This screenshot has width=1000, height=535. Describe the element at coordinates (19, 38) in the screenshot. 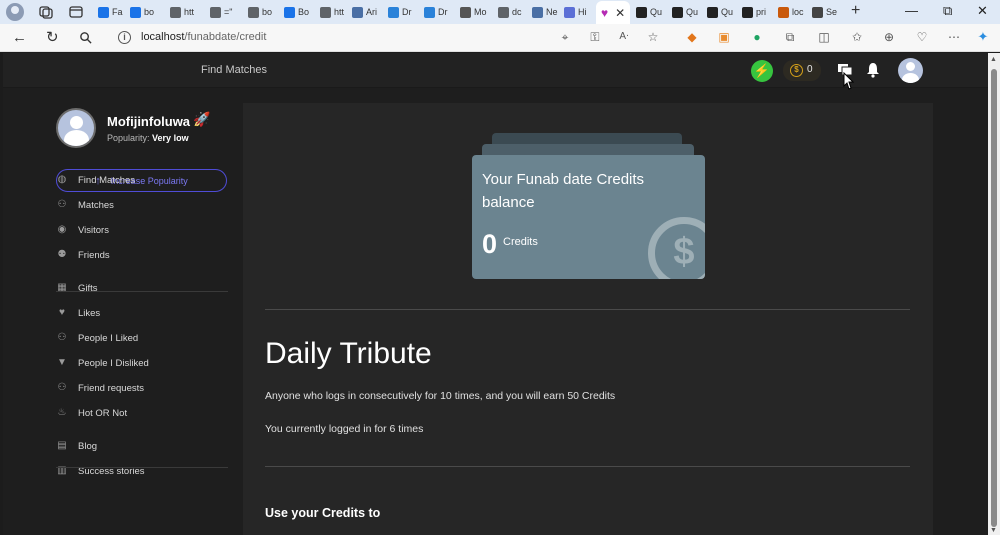

I see `back-icon: ←` at that location.